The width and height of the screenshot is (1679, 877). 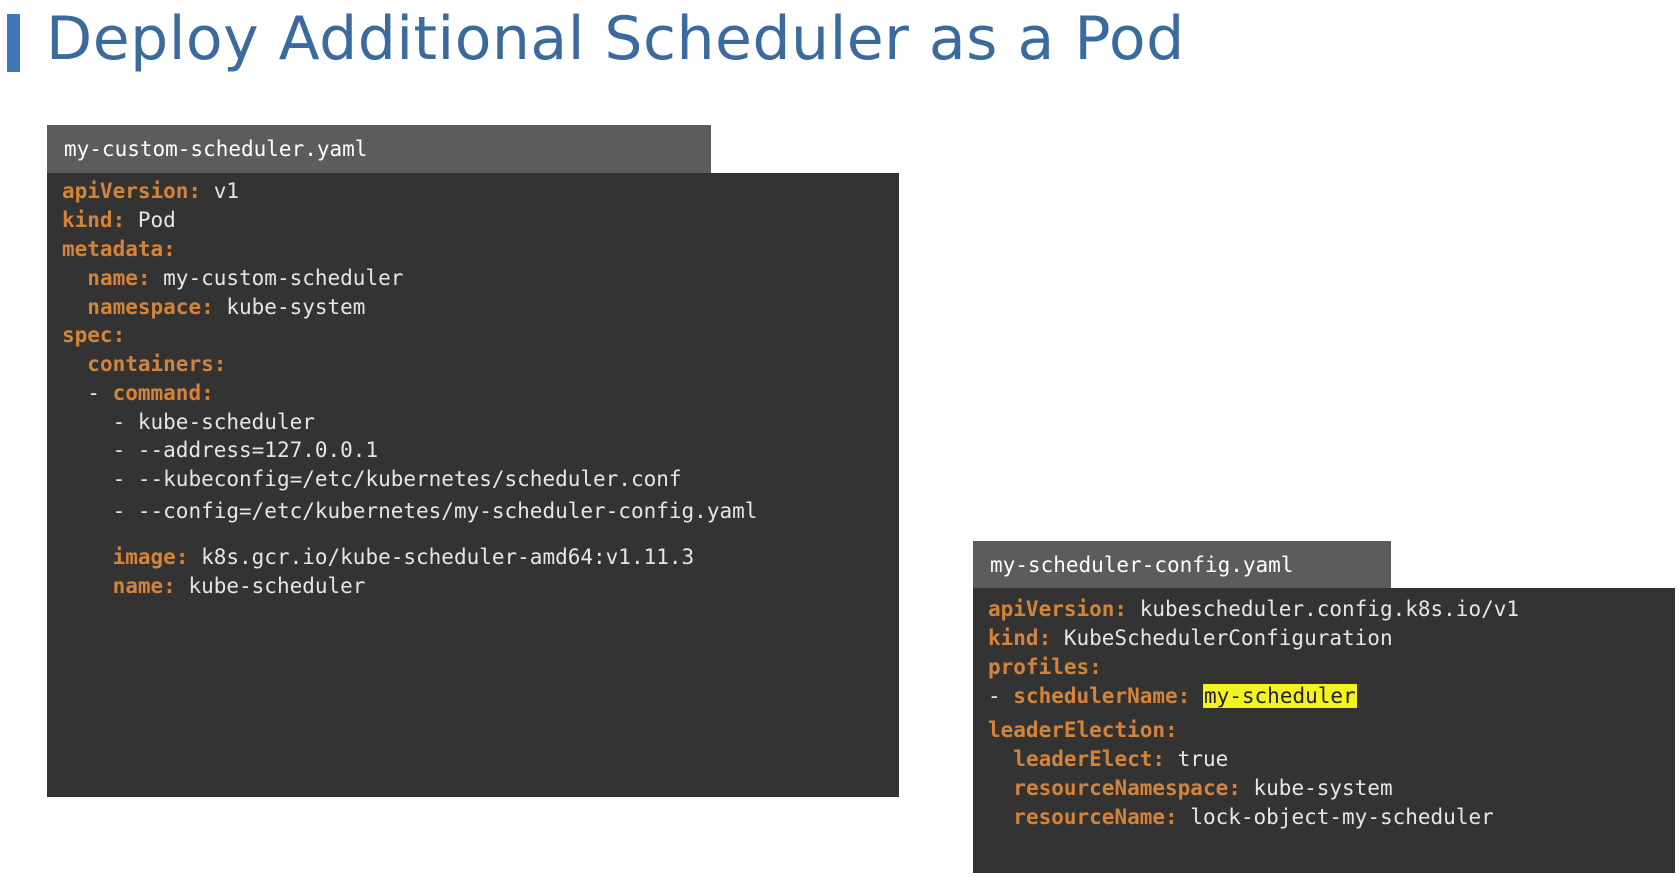 I want to click on code-line: profiles:, so click(x=1045, y=667).